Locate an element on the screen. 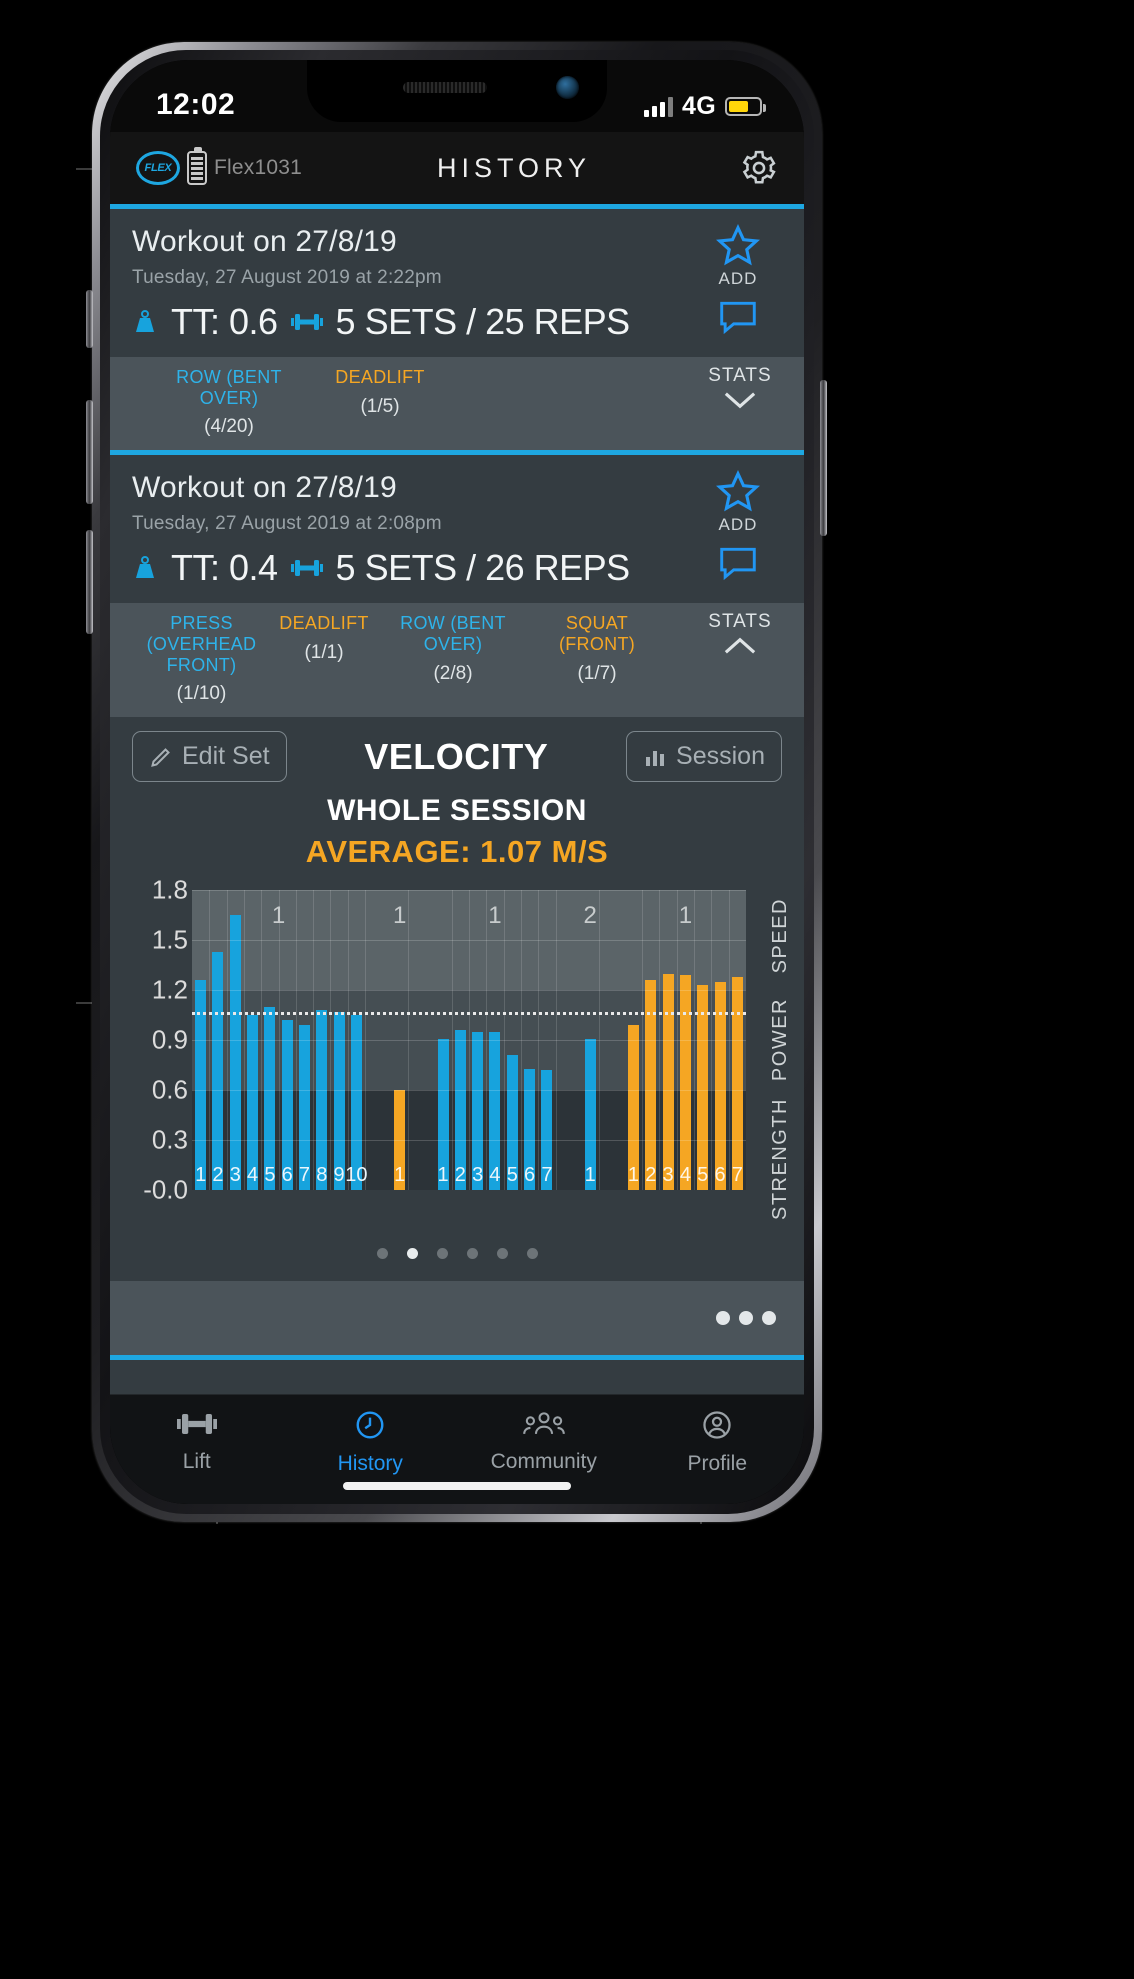  tab-label: Profile is located at coordinates (717, 1463).